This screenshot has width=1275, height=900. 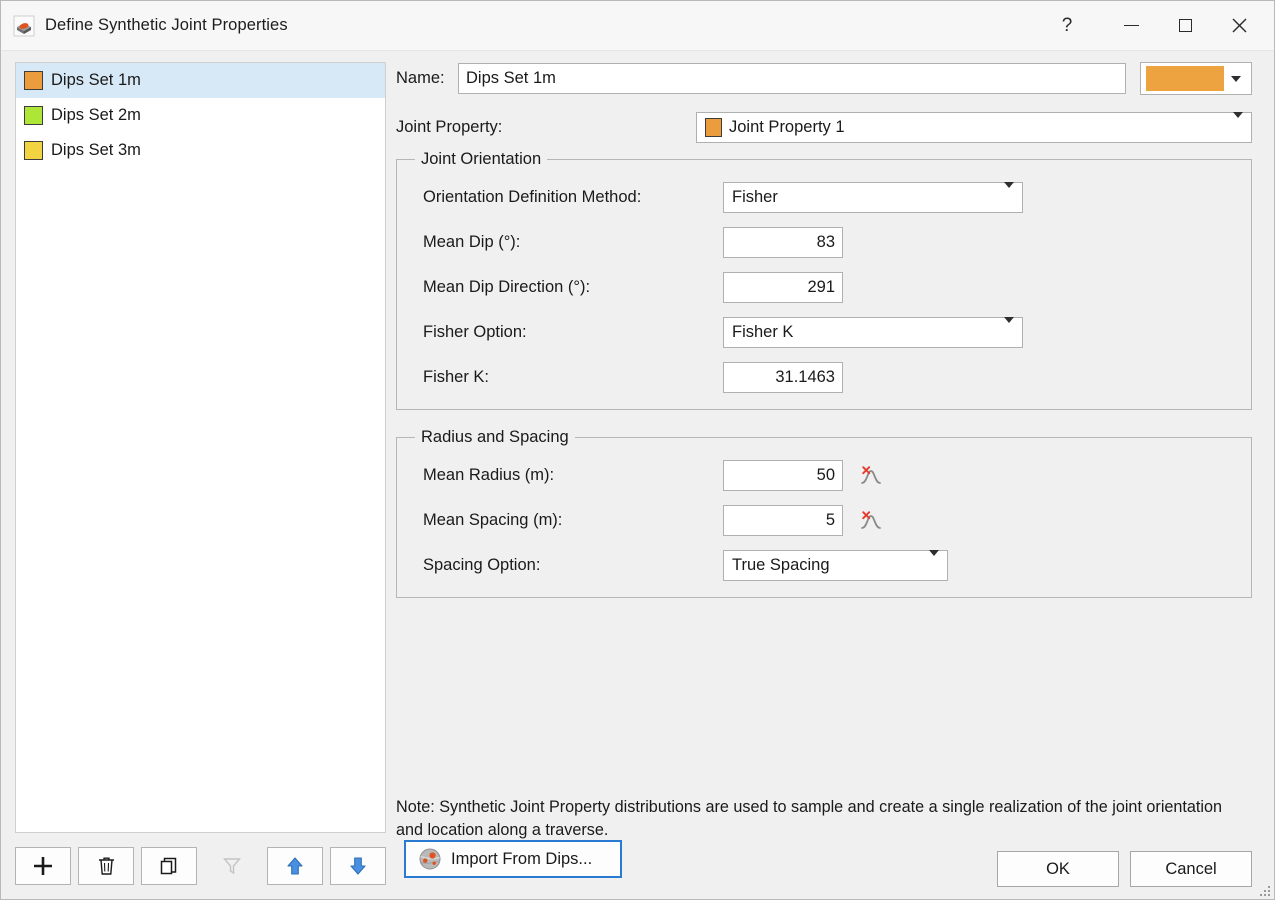 What do you see at coordinates (873, 197) in the screenshot?
I see `orientation-method-dropdown: Fisher` at bounding box center [873, 197].